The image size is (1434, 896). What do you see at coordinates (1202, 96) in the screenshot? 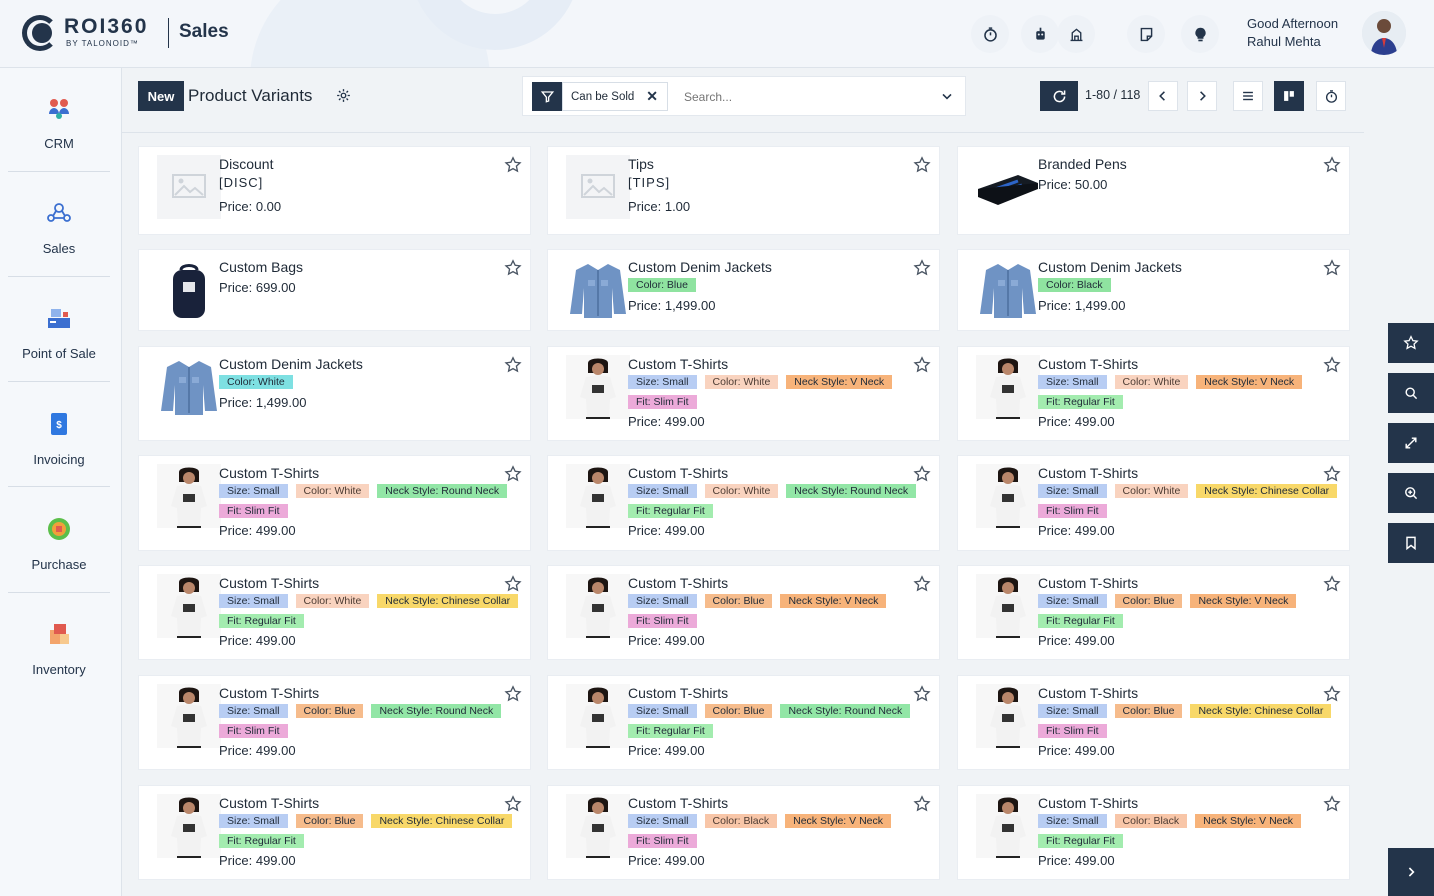
I see `pager-next-button` at bounding box center [1202, 96].